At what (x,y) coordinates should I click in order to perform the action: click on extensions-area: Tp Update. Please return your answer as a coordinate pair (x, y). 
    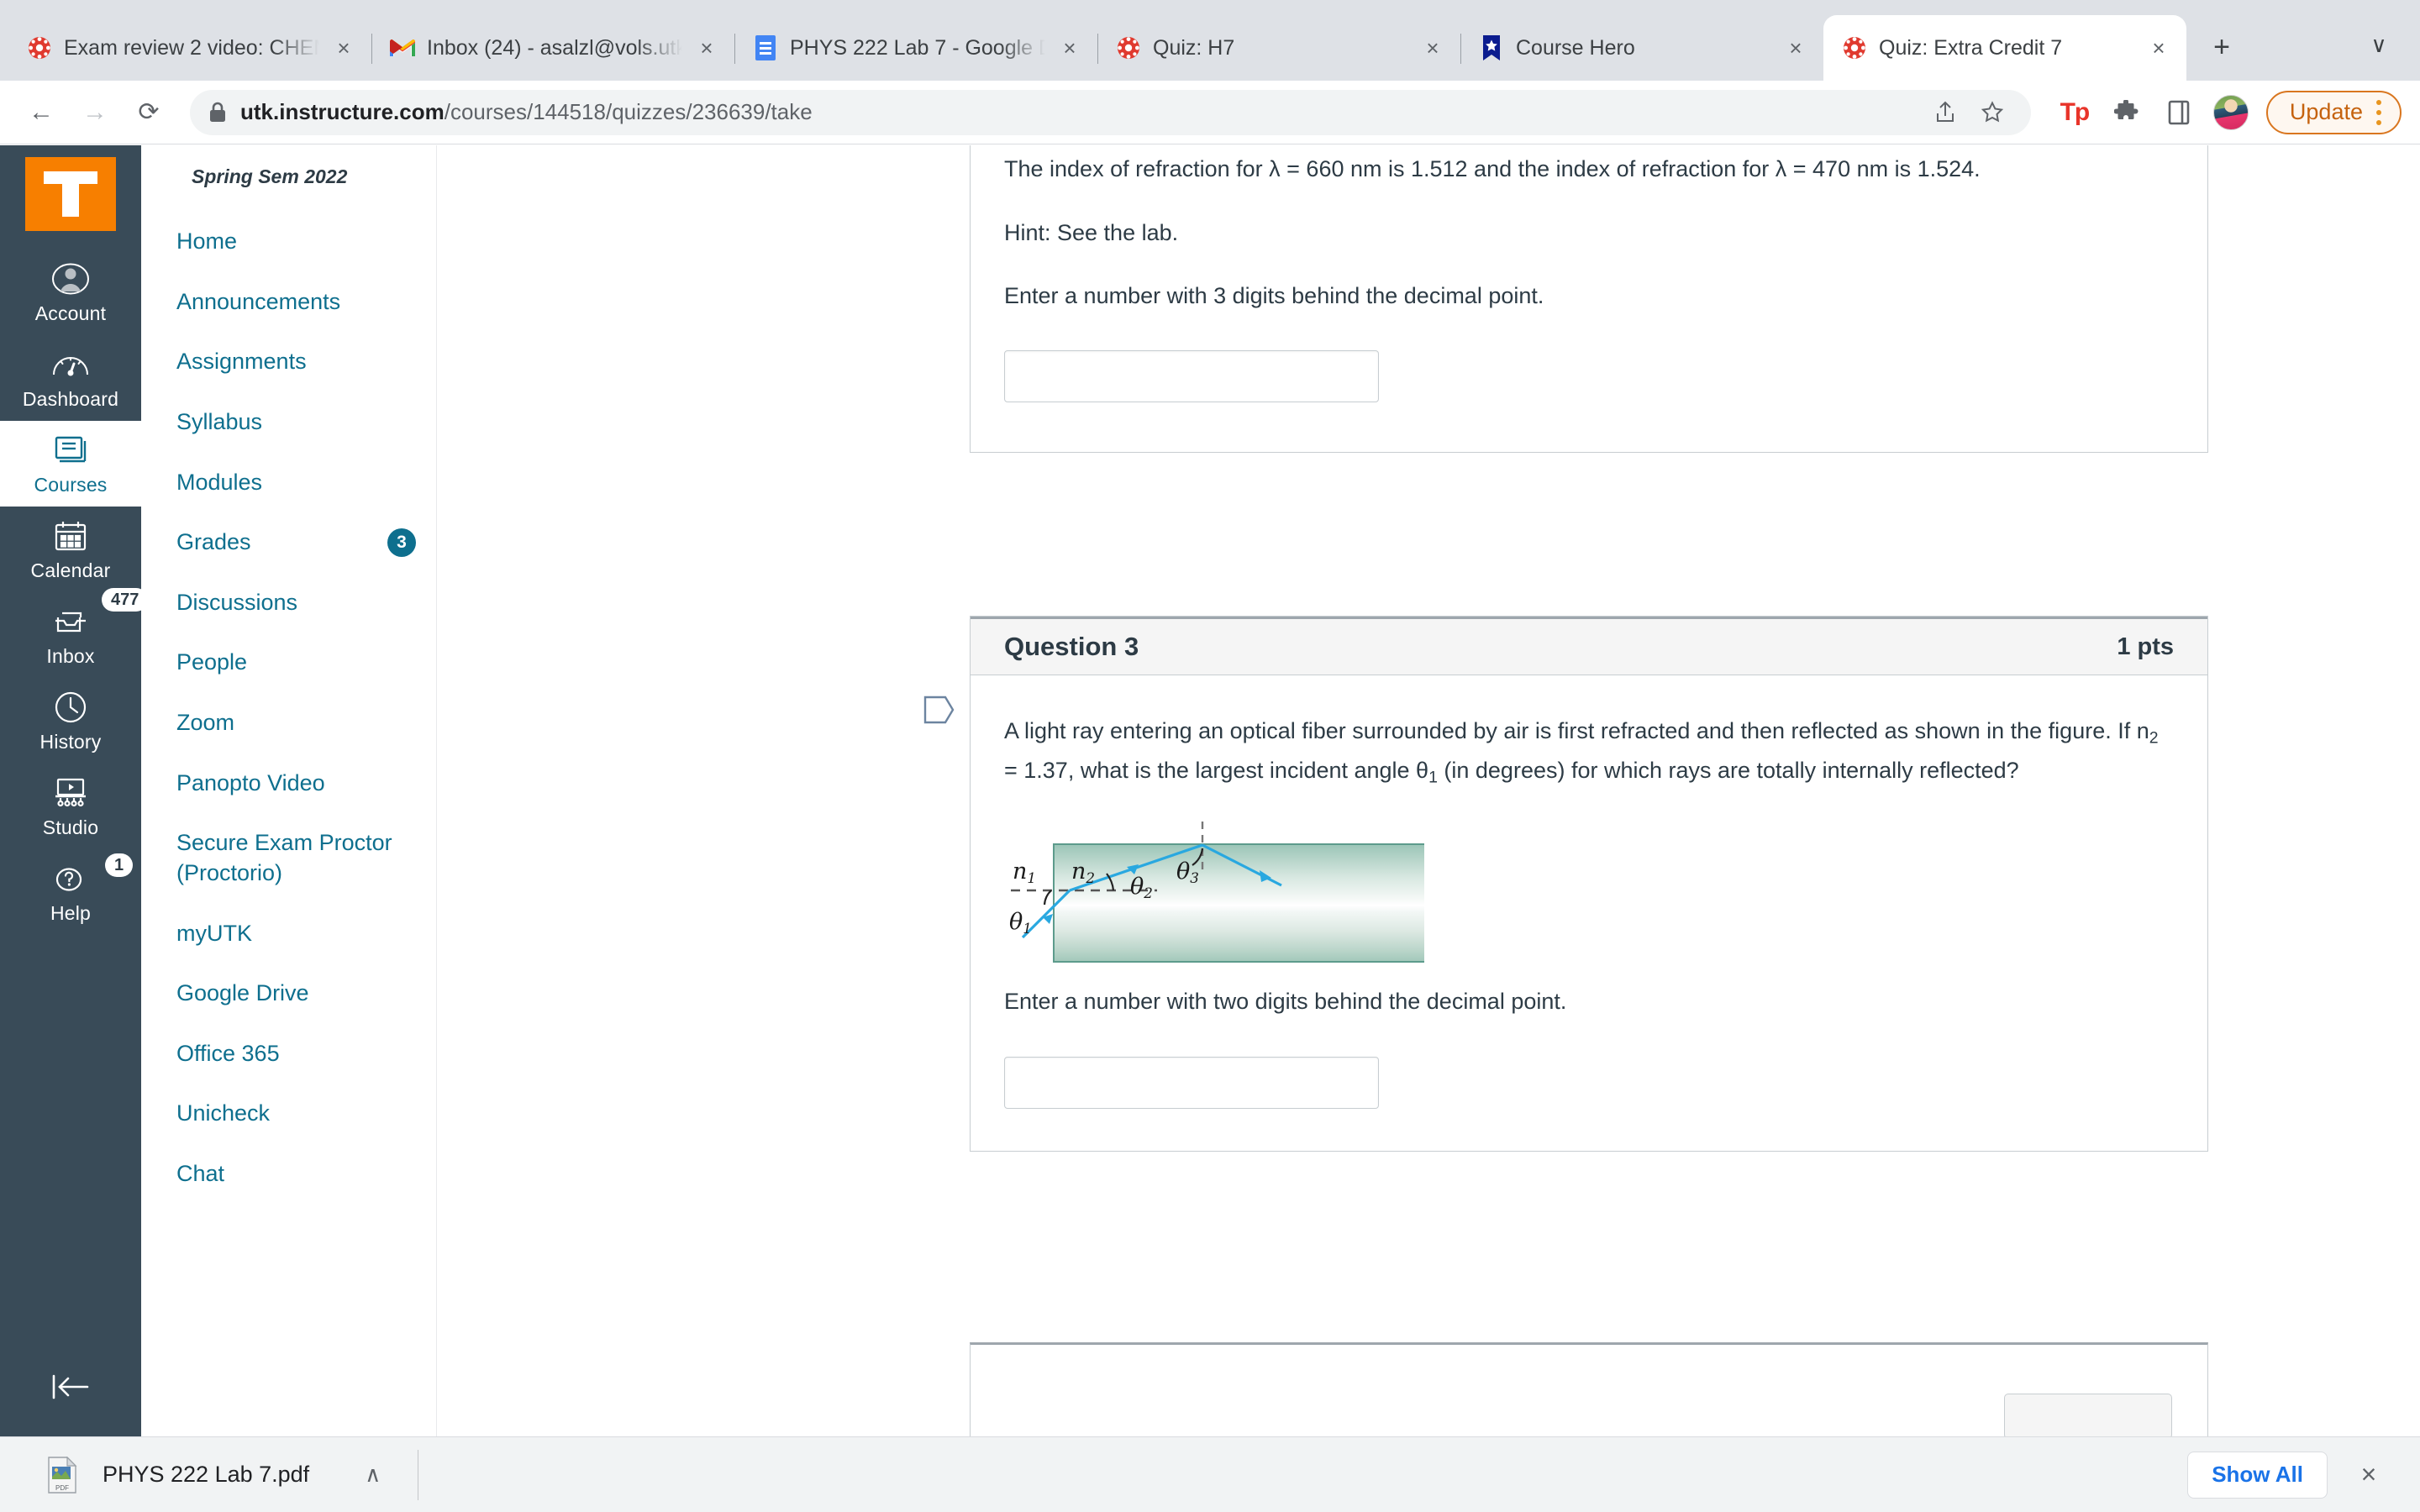
    Looking at the image, I should click on (2224, 112).